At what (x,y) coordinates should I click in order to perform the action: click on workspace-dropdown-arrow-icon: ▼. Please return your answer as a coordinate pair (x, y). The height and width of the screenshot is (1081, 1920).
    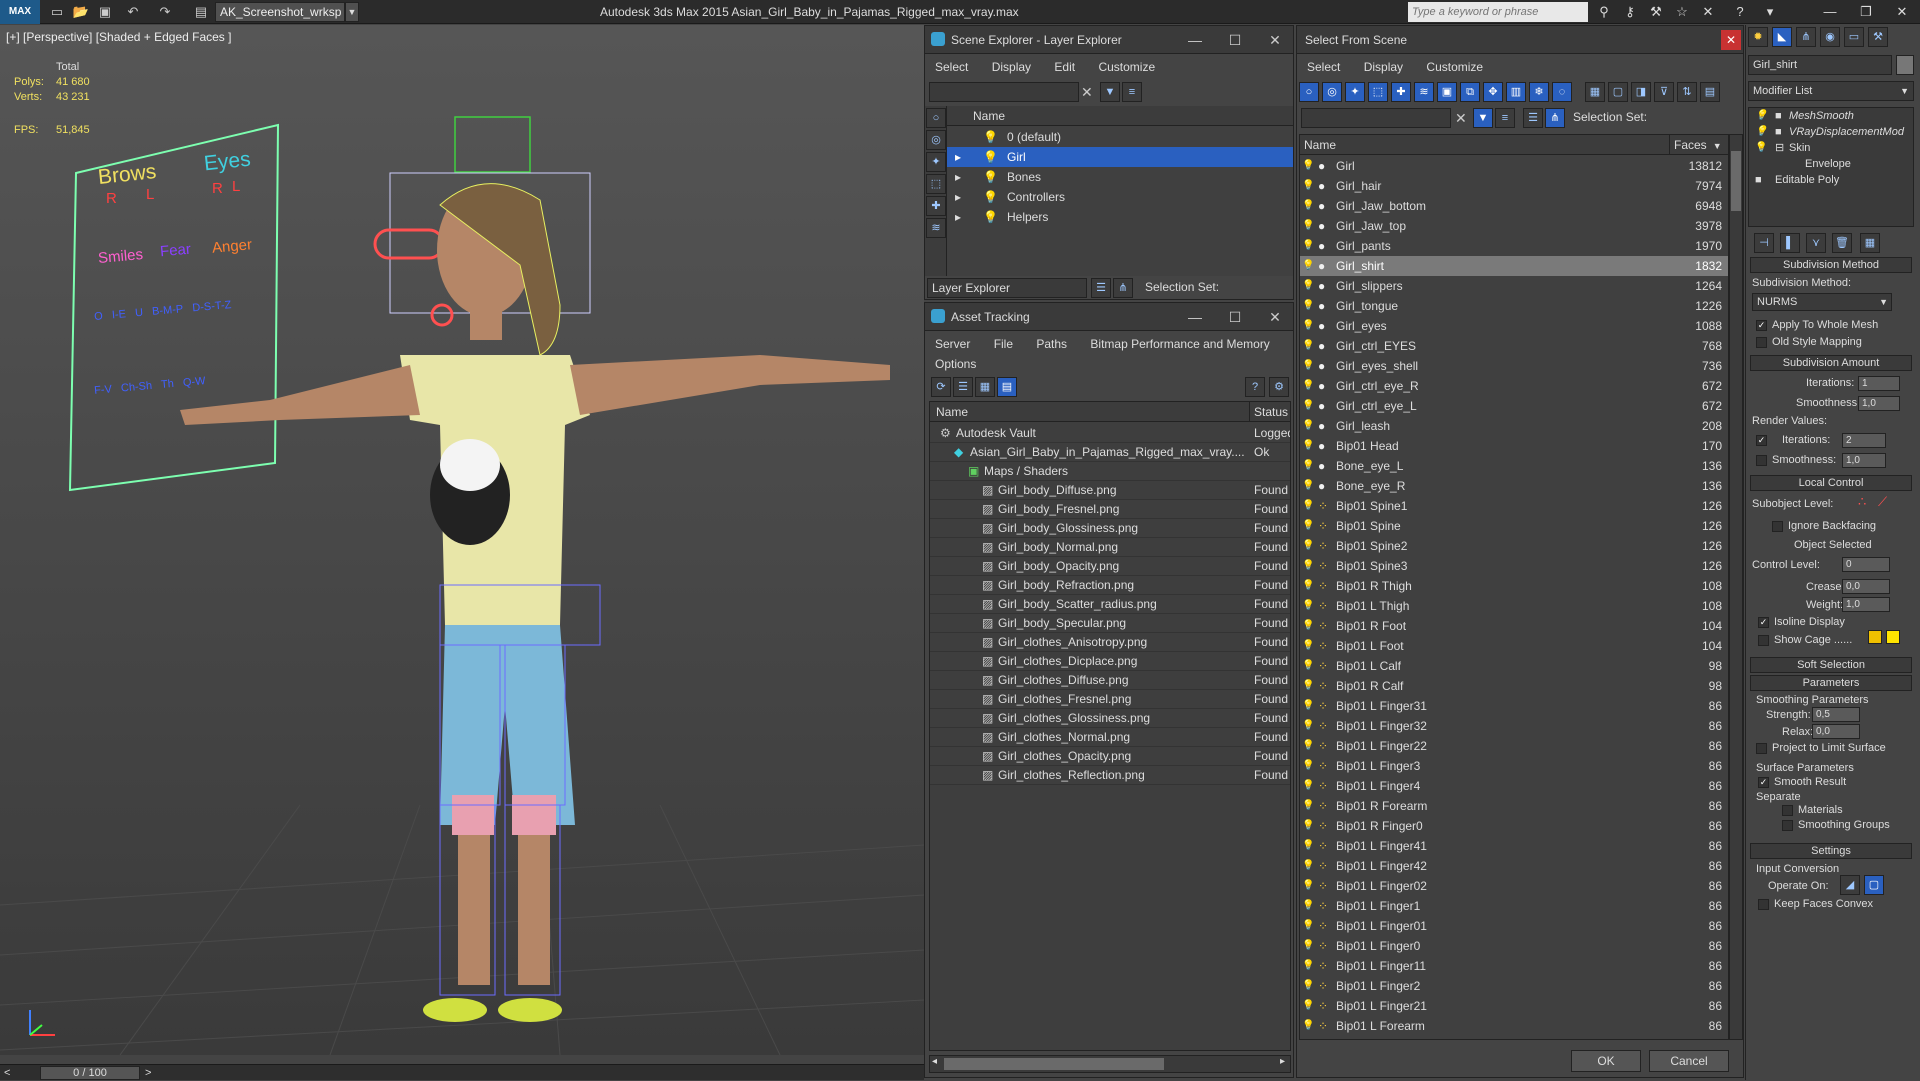
    Looking at the image, I should click on (352, 12).